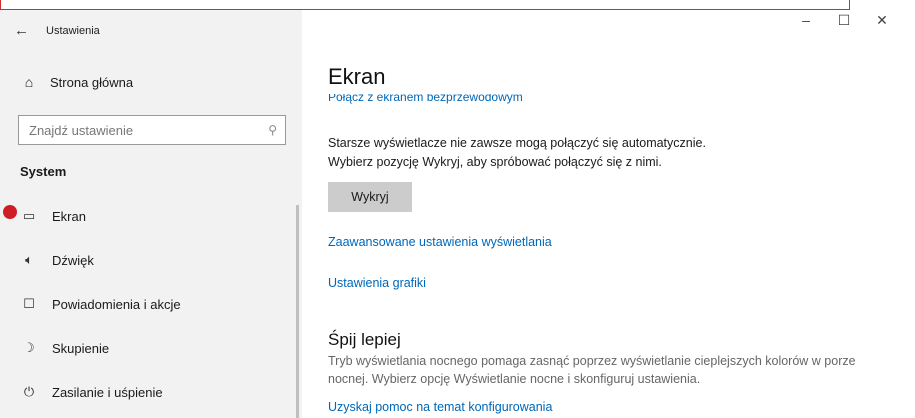 This screenshot has height=418, width=915. I want to click on search-input, so click(148, 130).